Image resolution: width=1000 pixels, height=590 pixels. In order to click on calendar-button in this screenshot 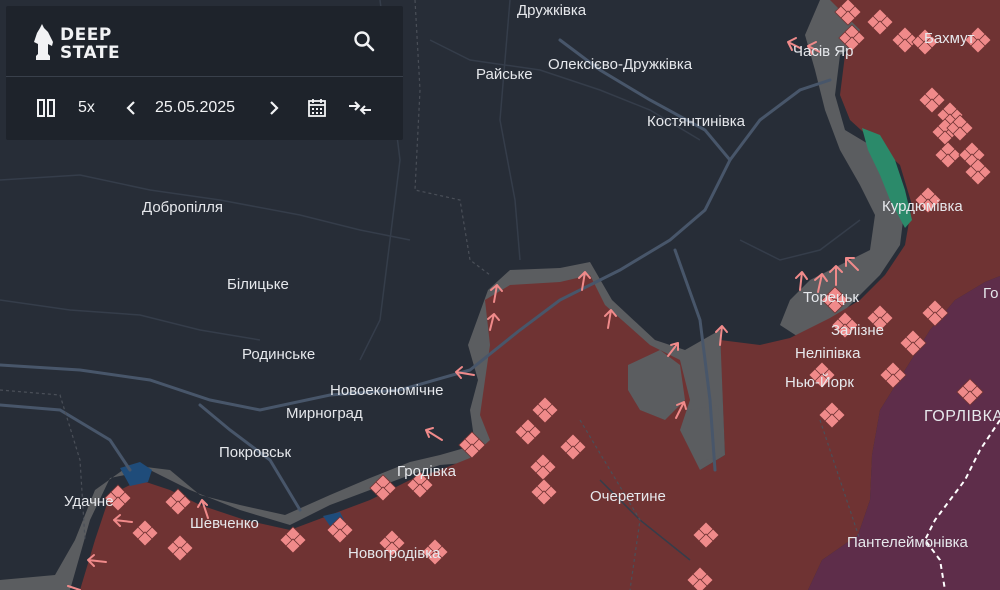, I will do `click(317, 108)`.